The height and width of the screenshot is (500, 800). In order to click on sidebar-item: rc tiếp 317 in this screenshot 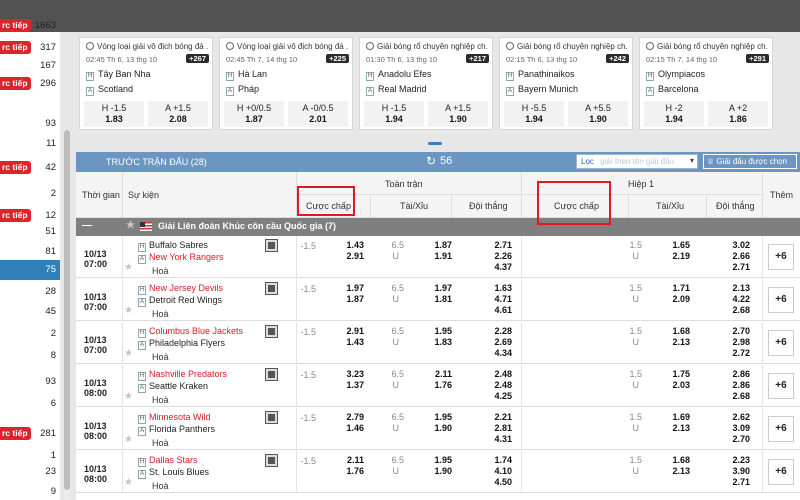, I will do `click(30, 48)`.